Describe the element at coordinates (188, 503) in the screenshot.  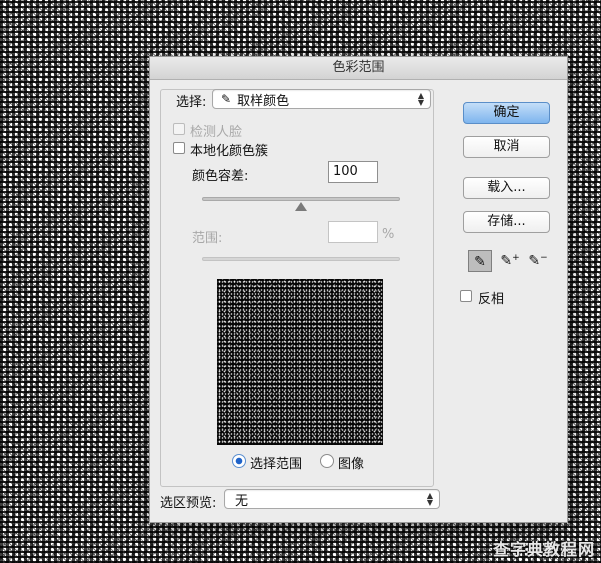
I see `selection-preview-label: 选区预览:` at that location.